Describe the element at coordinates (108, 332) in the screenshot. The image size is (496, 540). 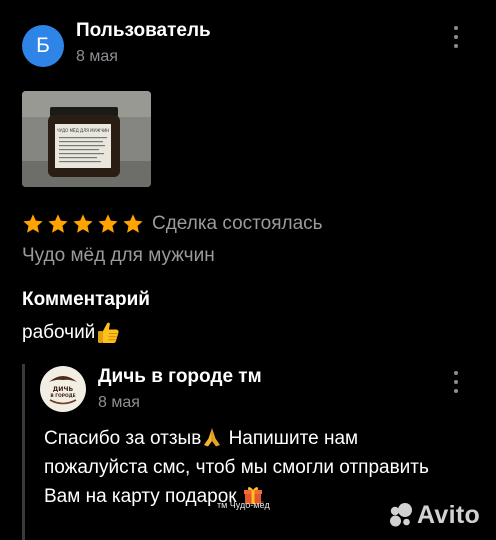
I see `thumbs-up-icon` at that location.